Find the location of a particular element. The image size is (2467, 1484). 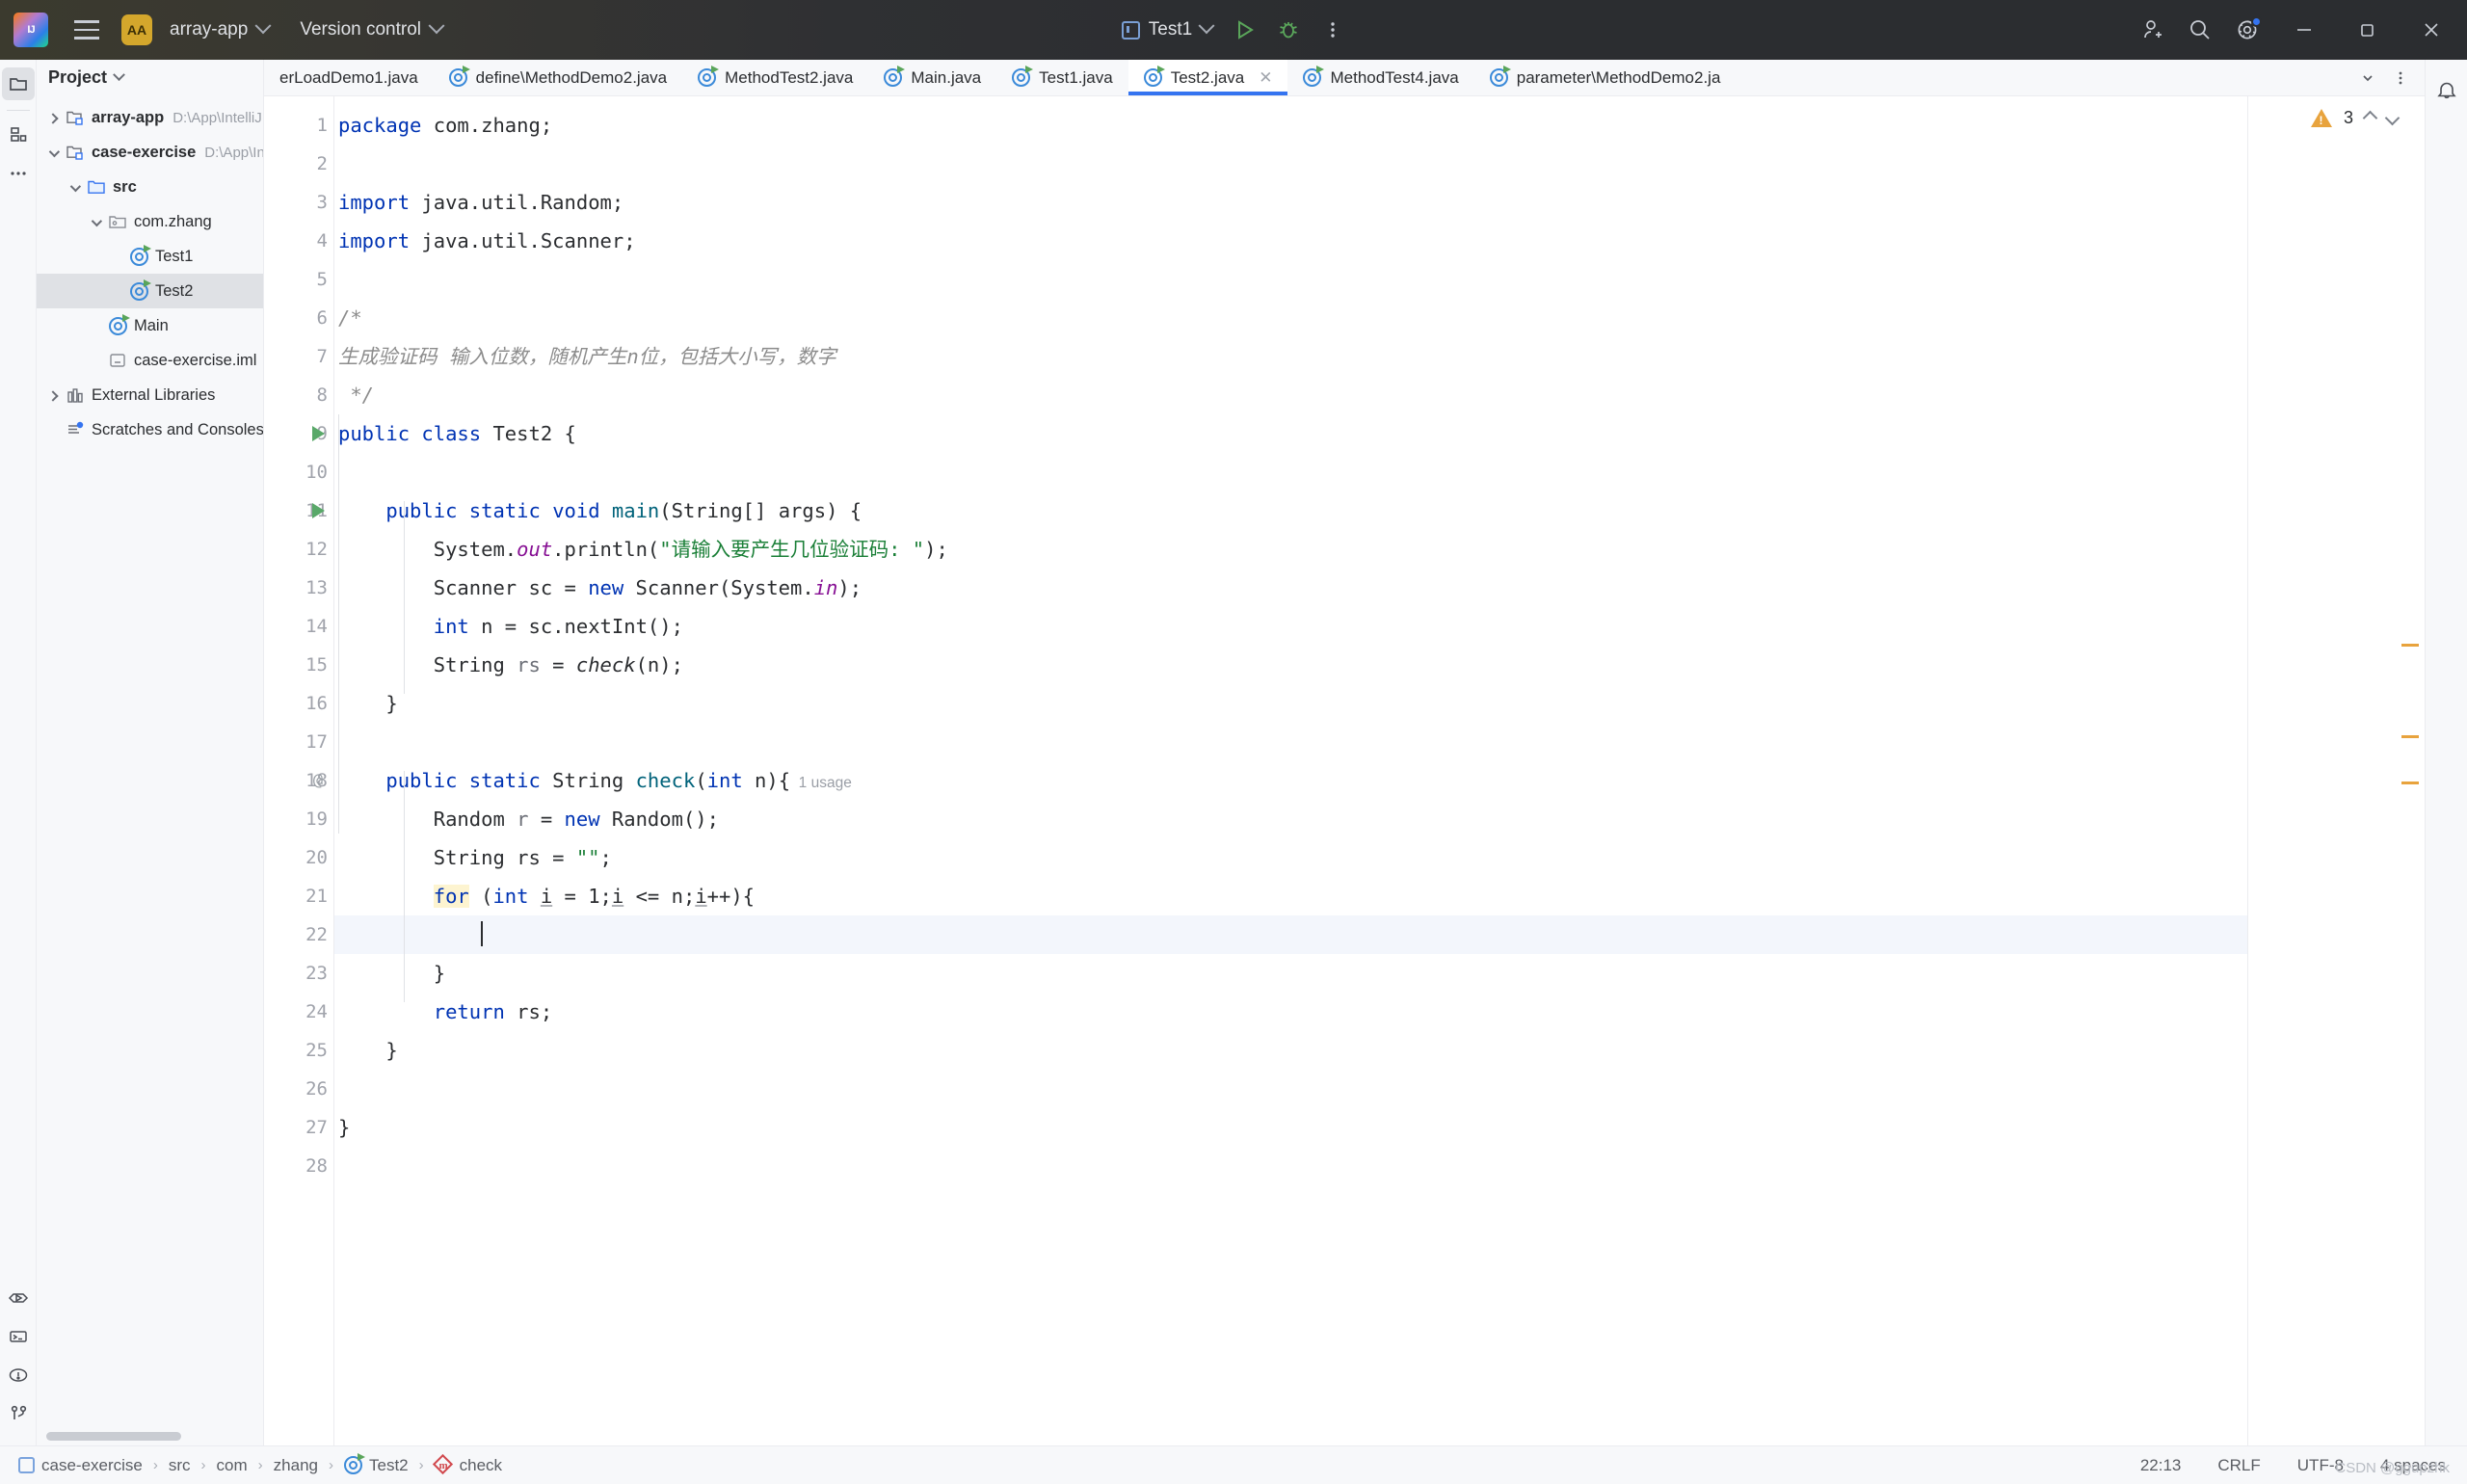

code-line-13: Scanner sc = new Scanner(System.in); is located at coordinates (1379, 588).